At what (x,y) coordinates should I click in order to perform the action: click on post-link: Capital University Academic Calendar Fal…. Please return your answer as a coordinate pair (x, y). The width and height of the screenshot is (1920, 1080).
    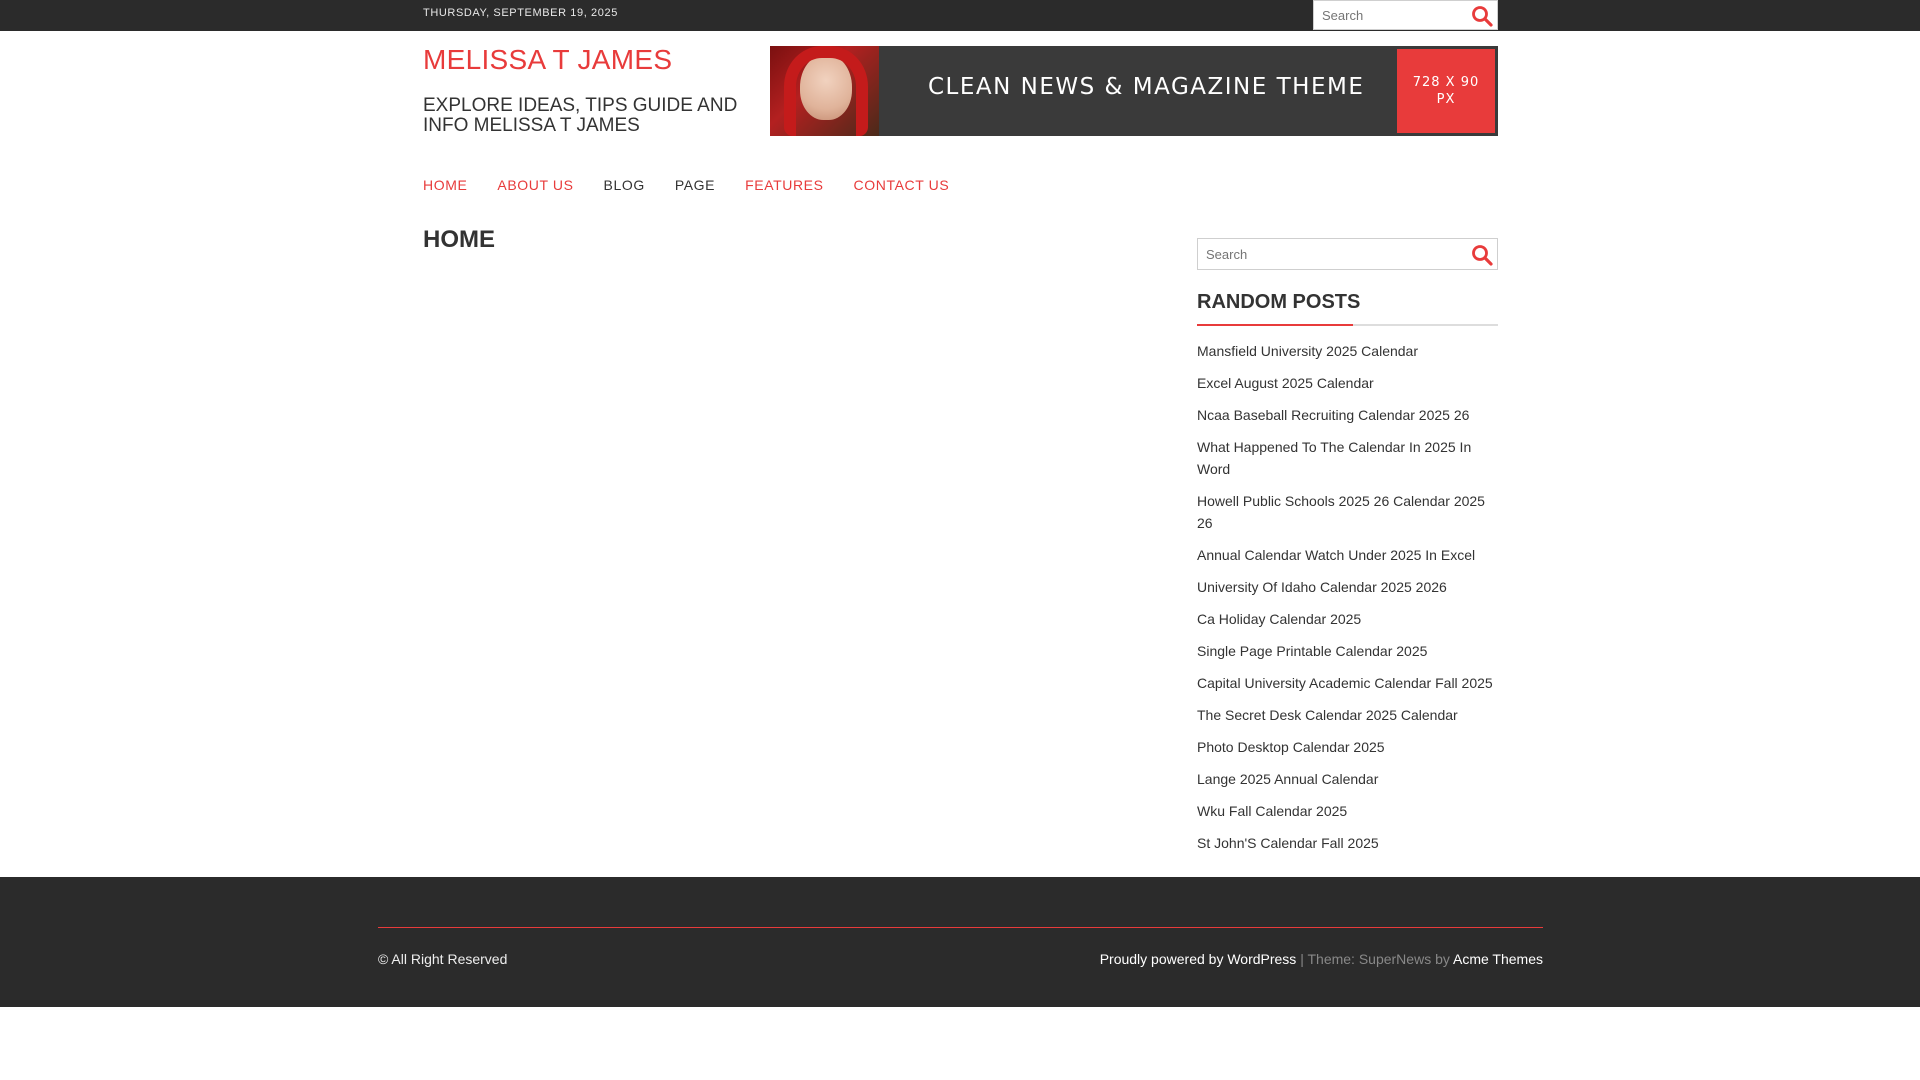
    Looking at the image, I should click on (1345, 683).